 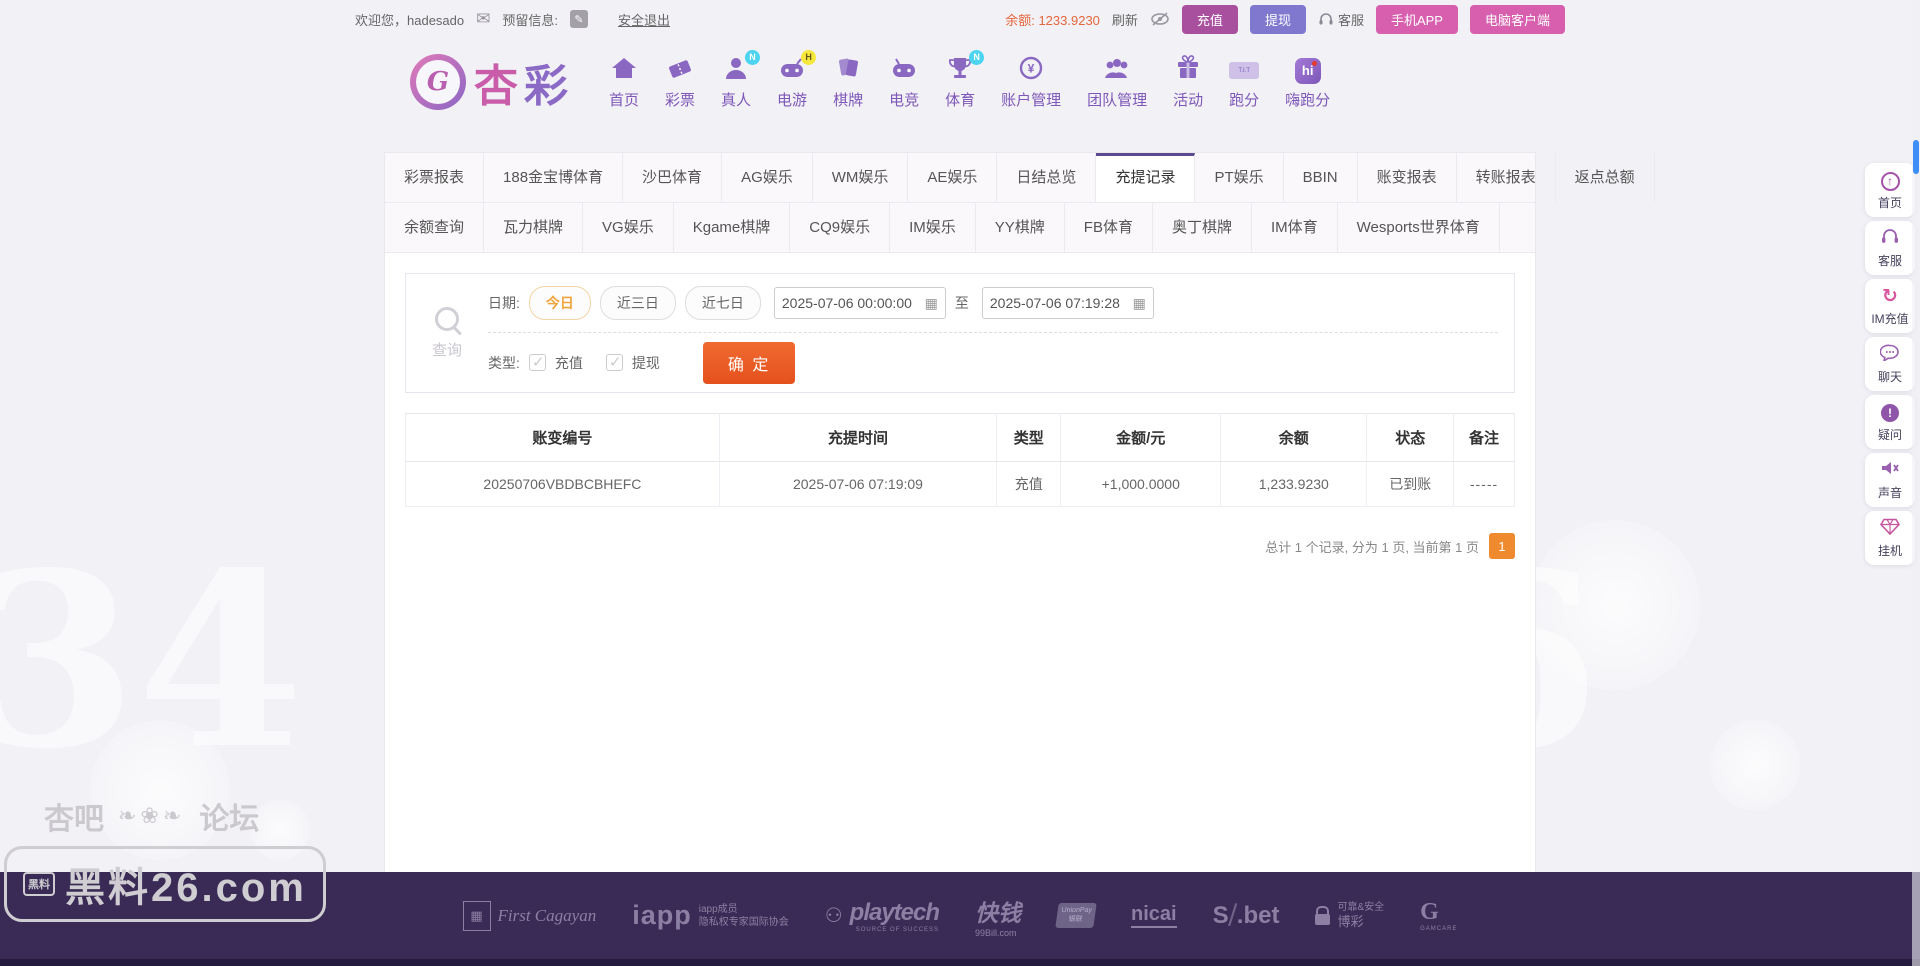 I want to click on new-badge: N, so click(x=977, y=57).